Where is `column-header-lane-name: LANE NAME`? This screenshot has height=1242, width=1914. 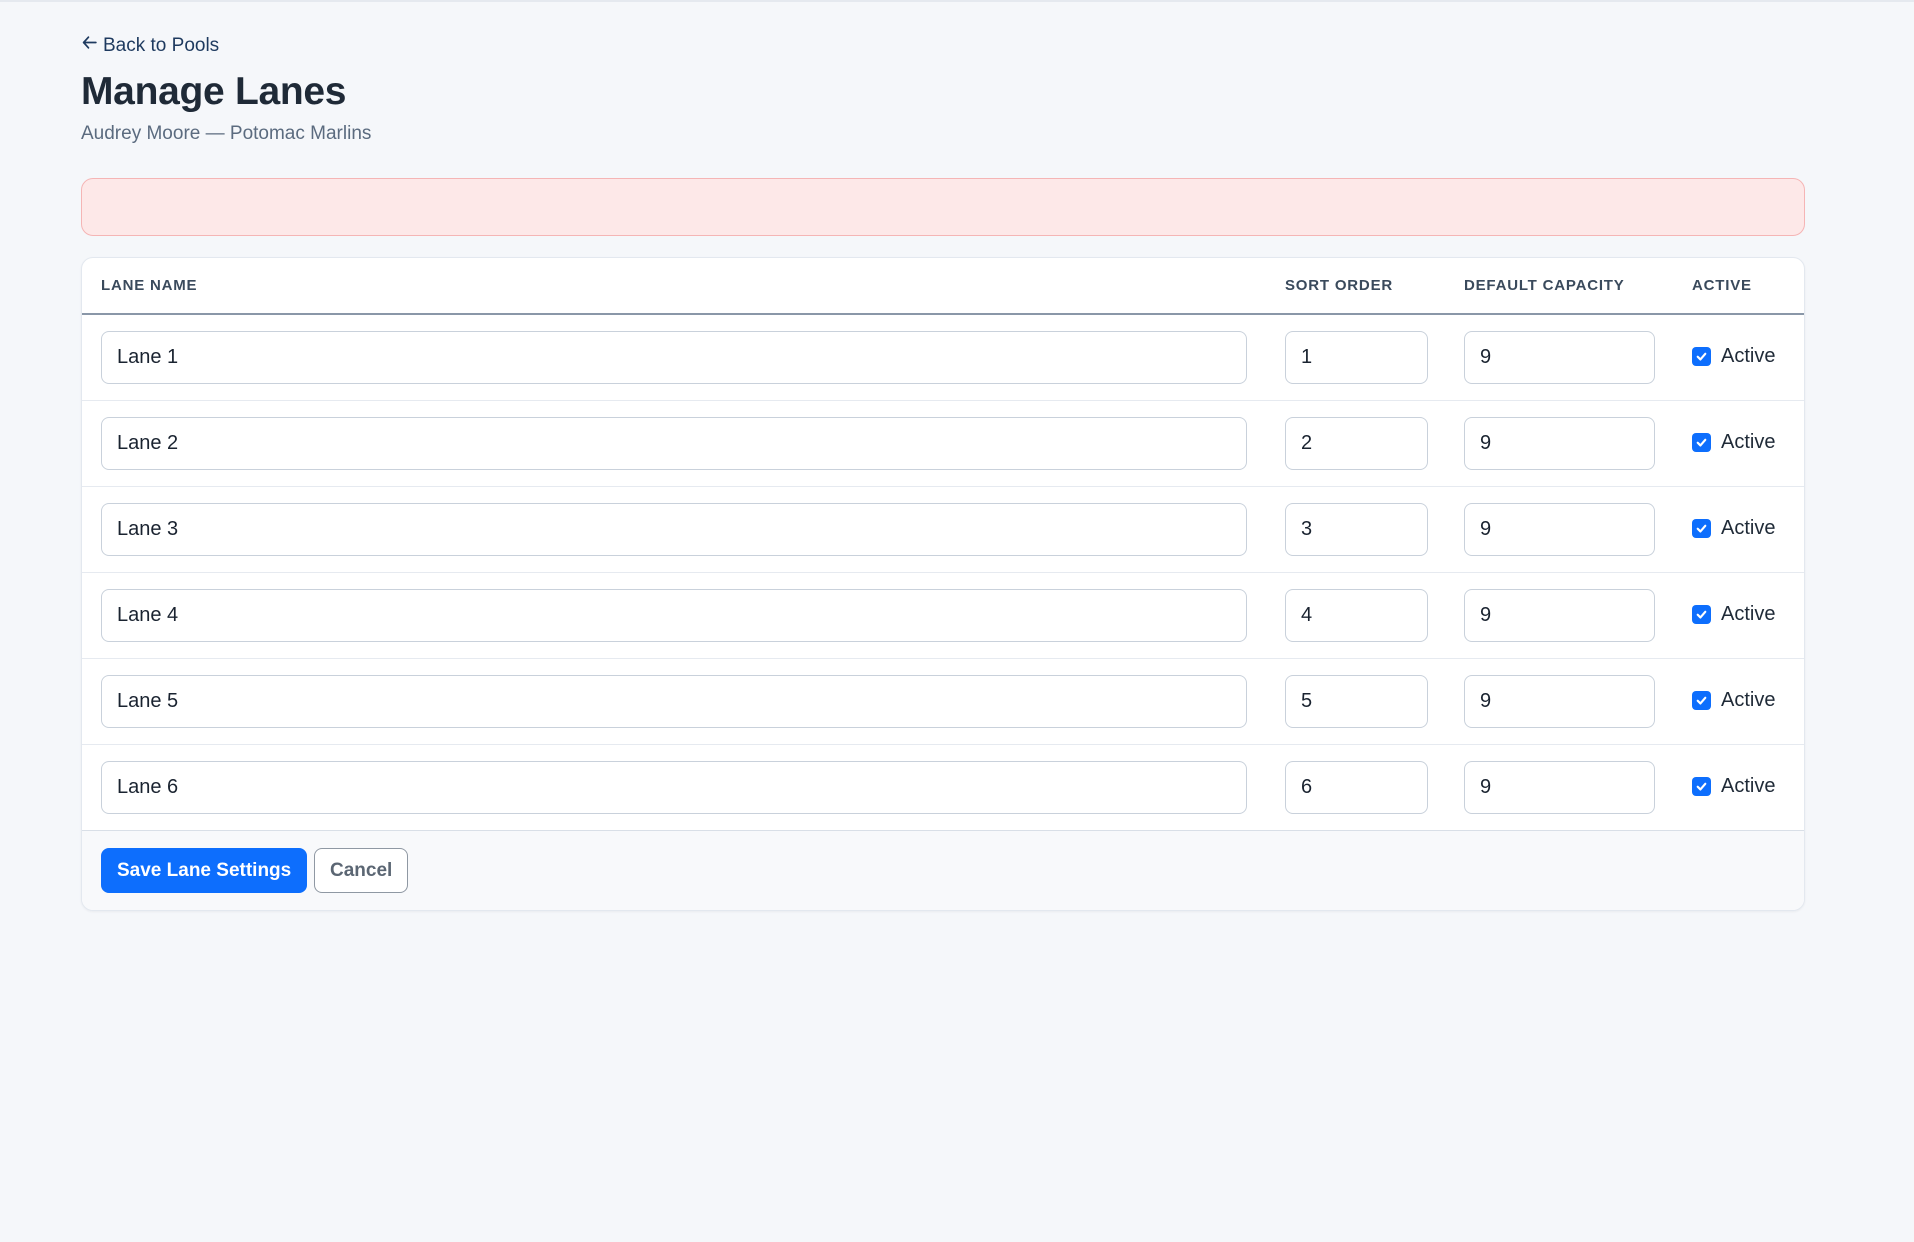 column-header-lane-name: LANE NAME is located at coordinates (149, 285).